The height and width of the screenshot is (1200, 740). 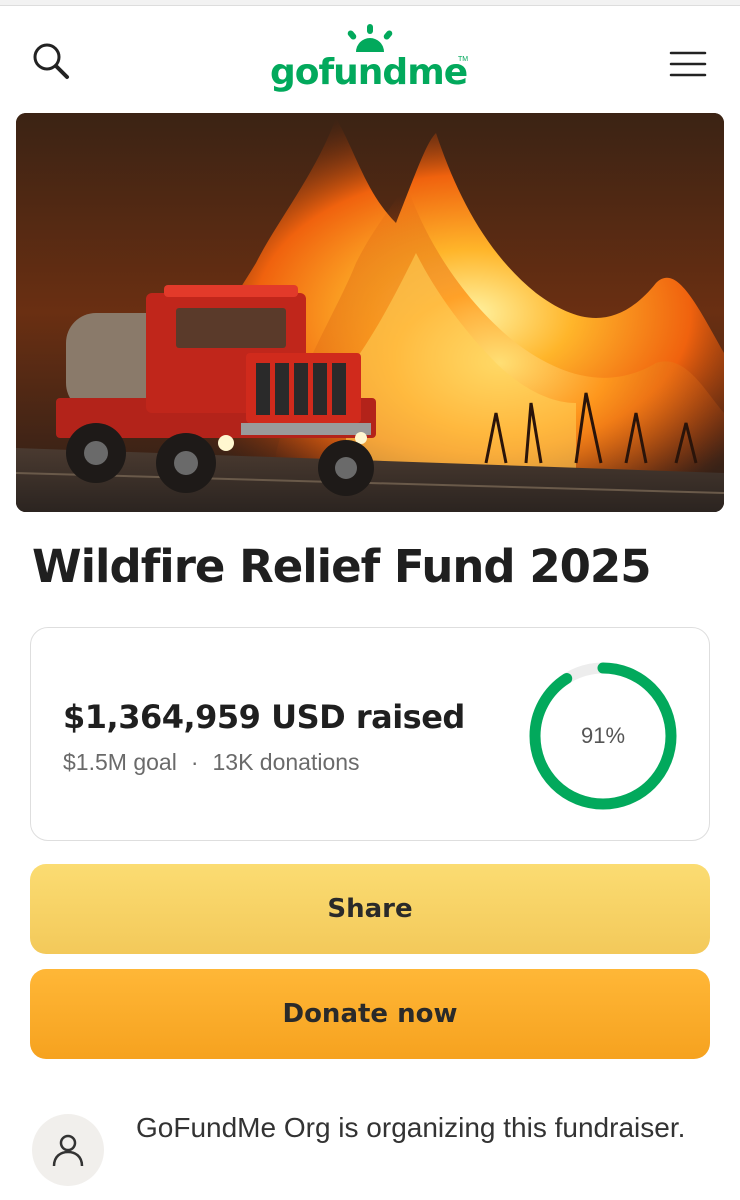 I want to click on avatar, so click(x=68, y=1150).